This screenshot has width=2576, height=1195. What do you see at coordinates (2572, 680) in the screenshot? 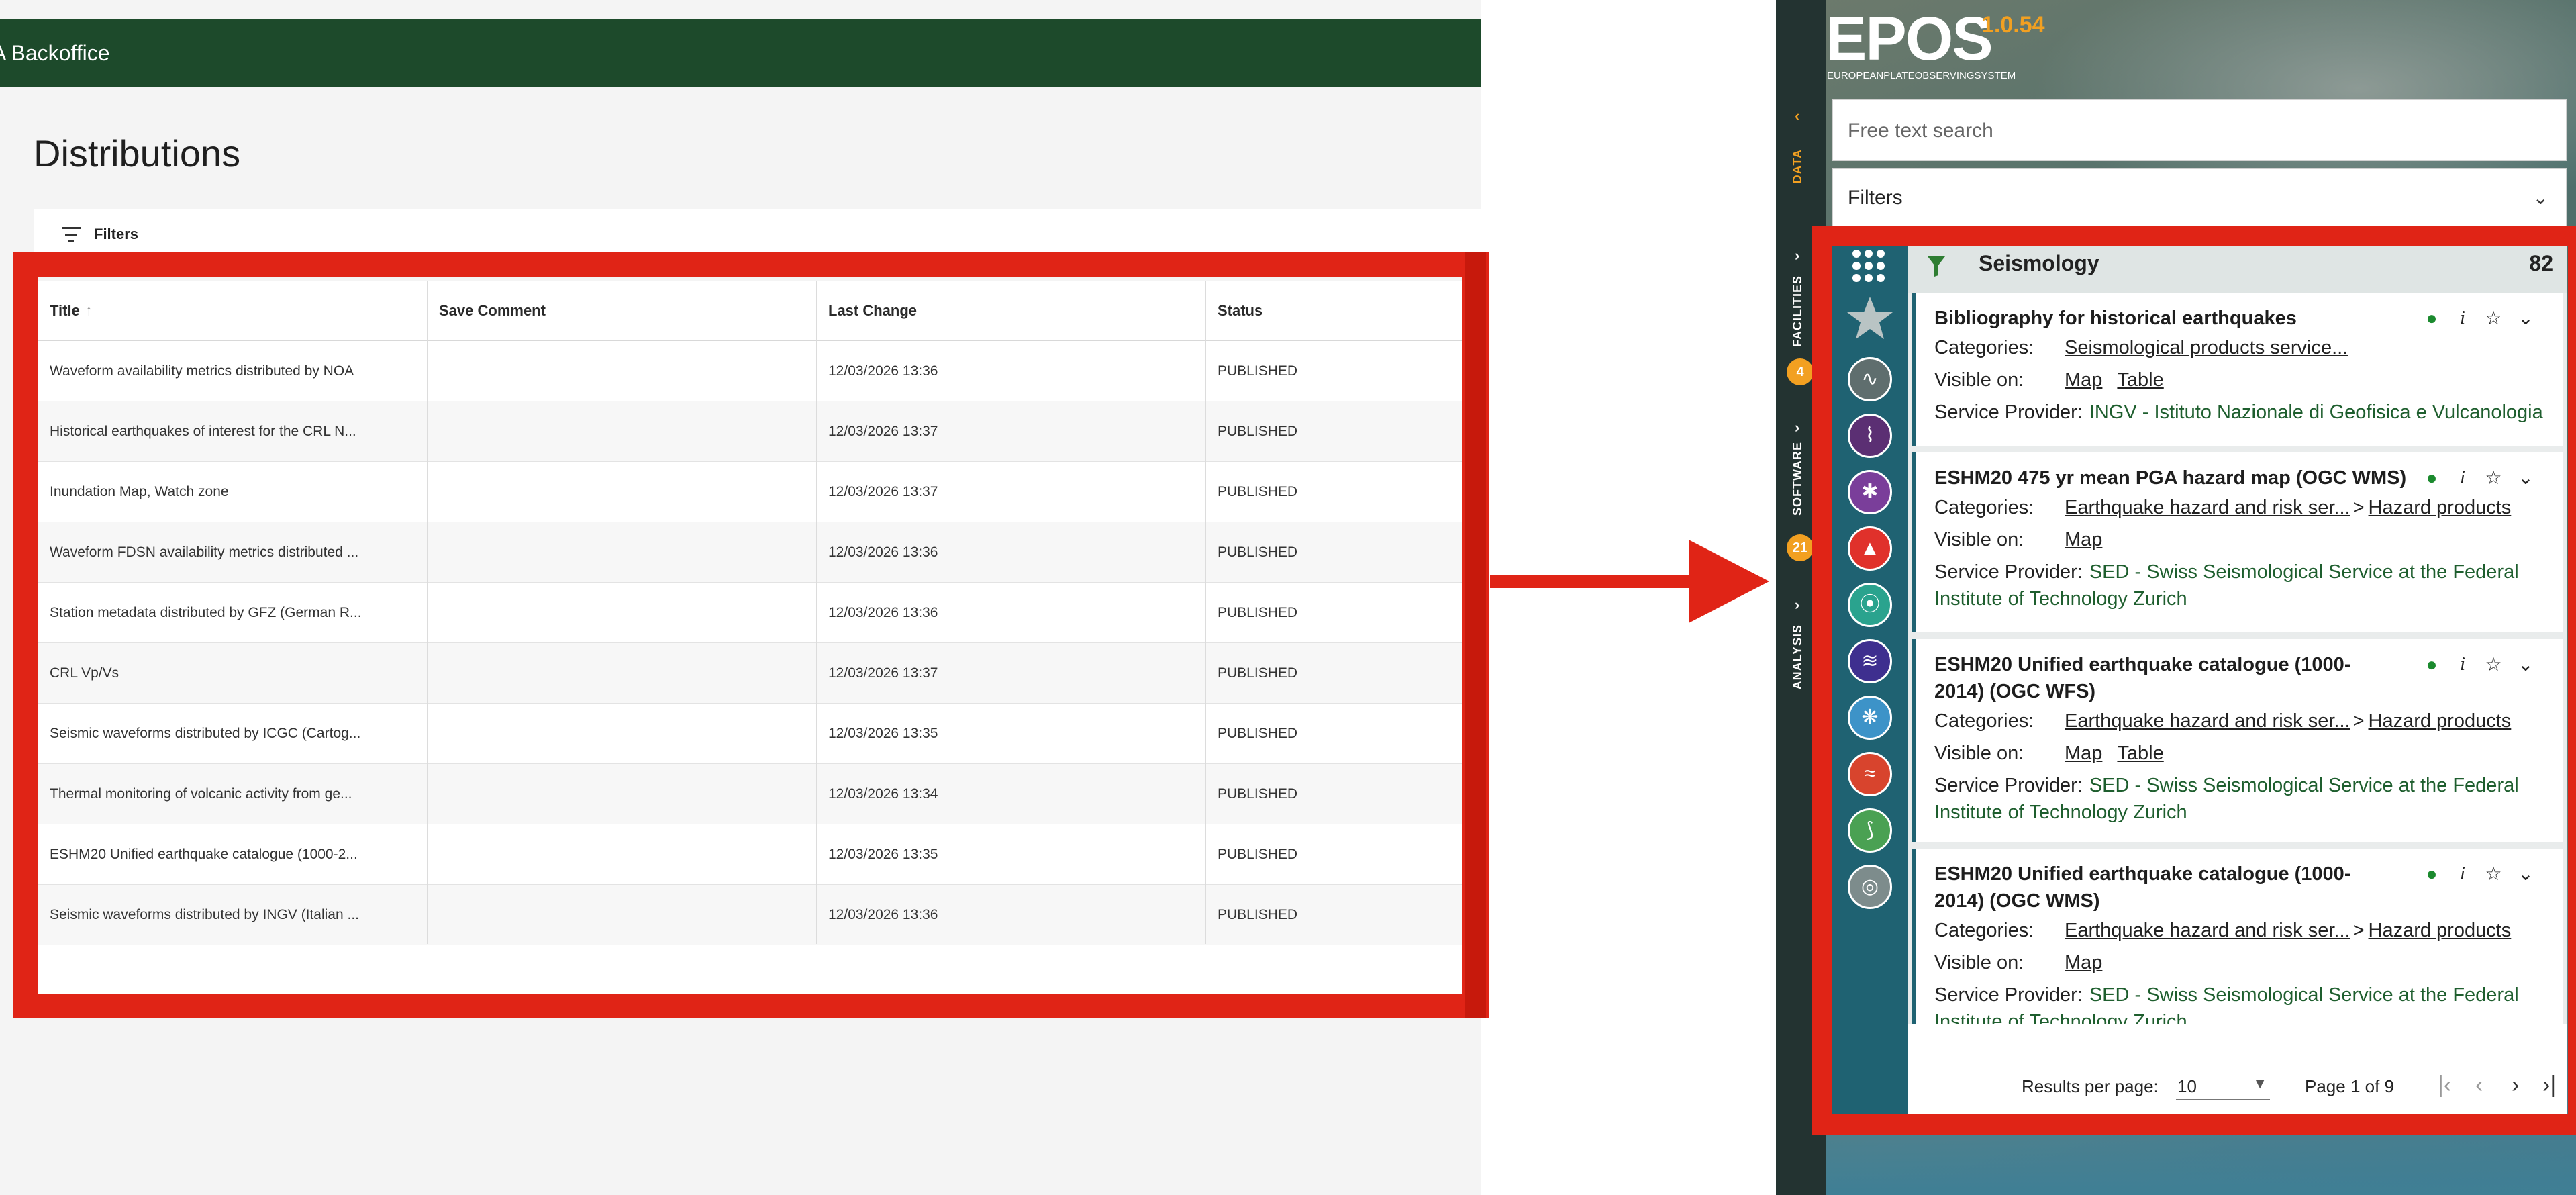
I see `highlight-box-right-edge` at bounding box center [2572, 680].